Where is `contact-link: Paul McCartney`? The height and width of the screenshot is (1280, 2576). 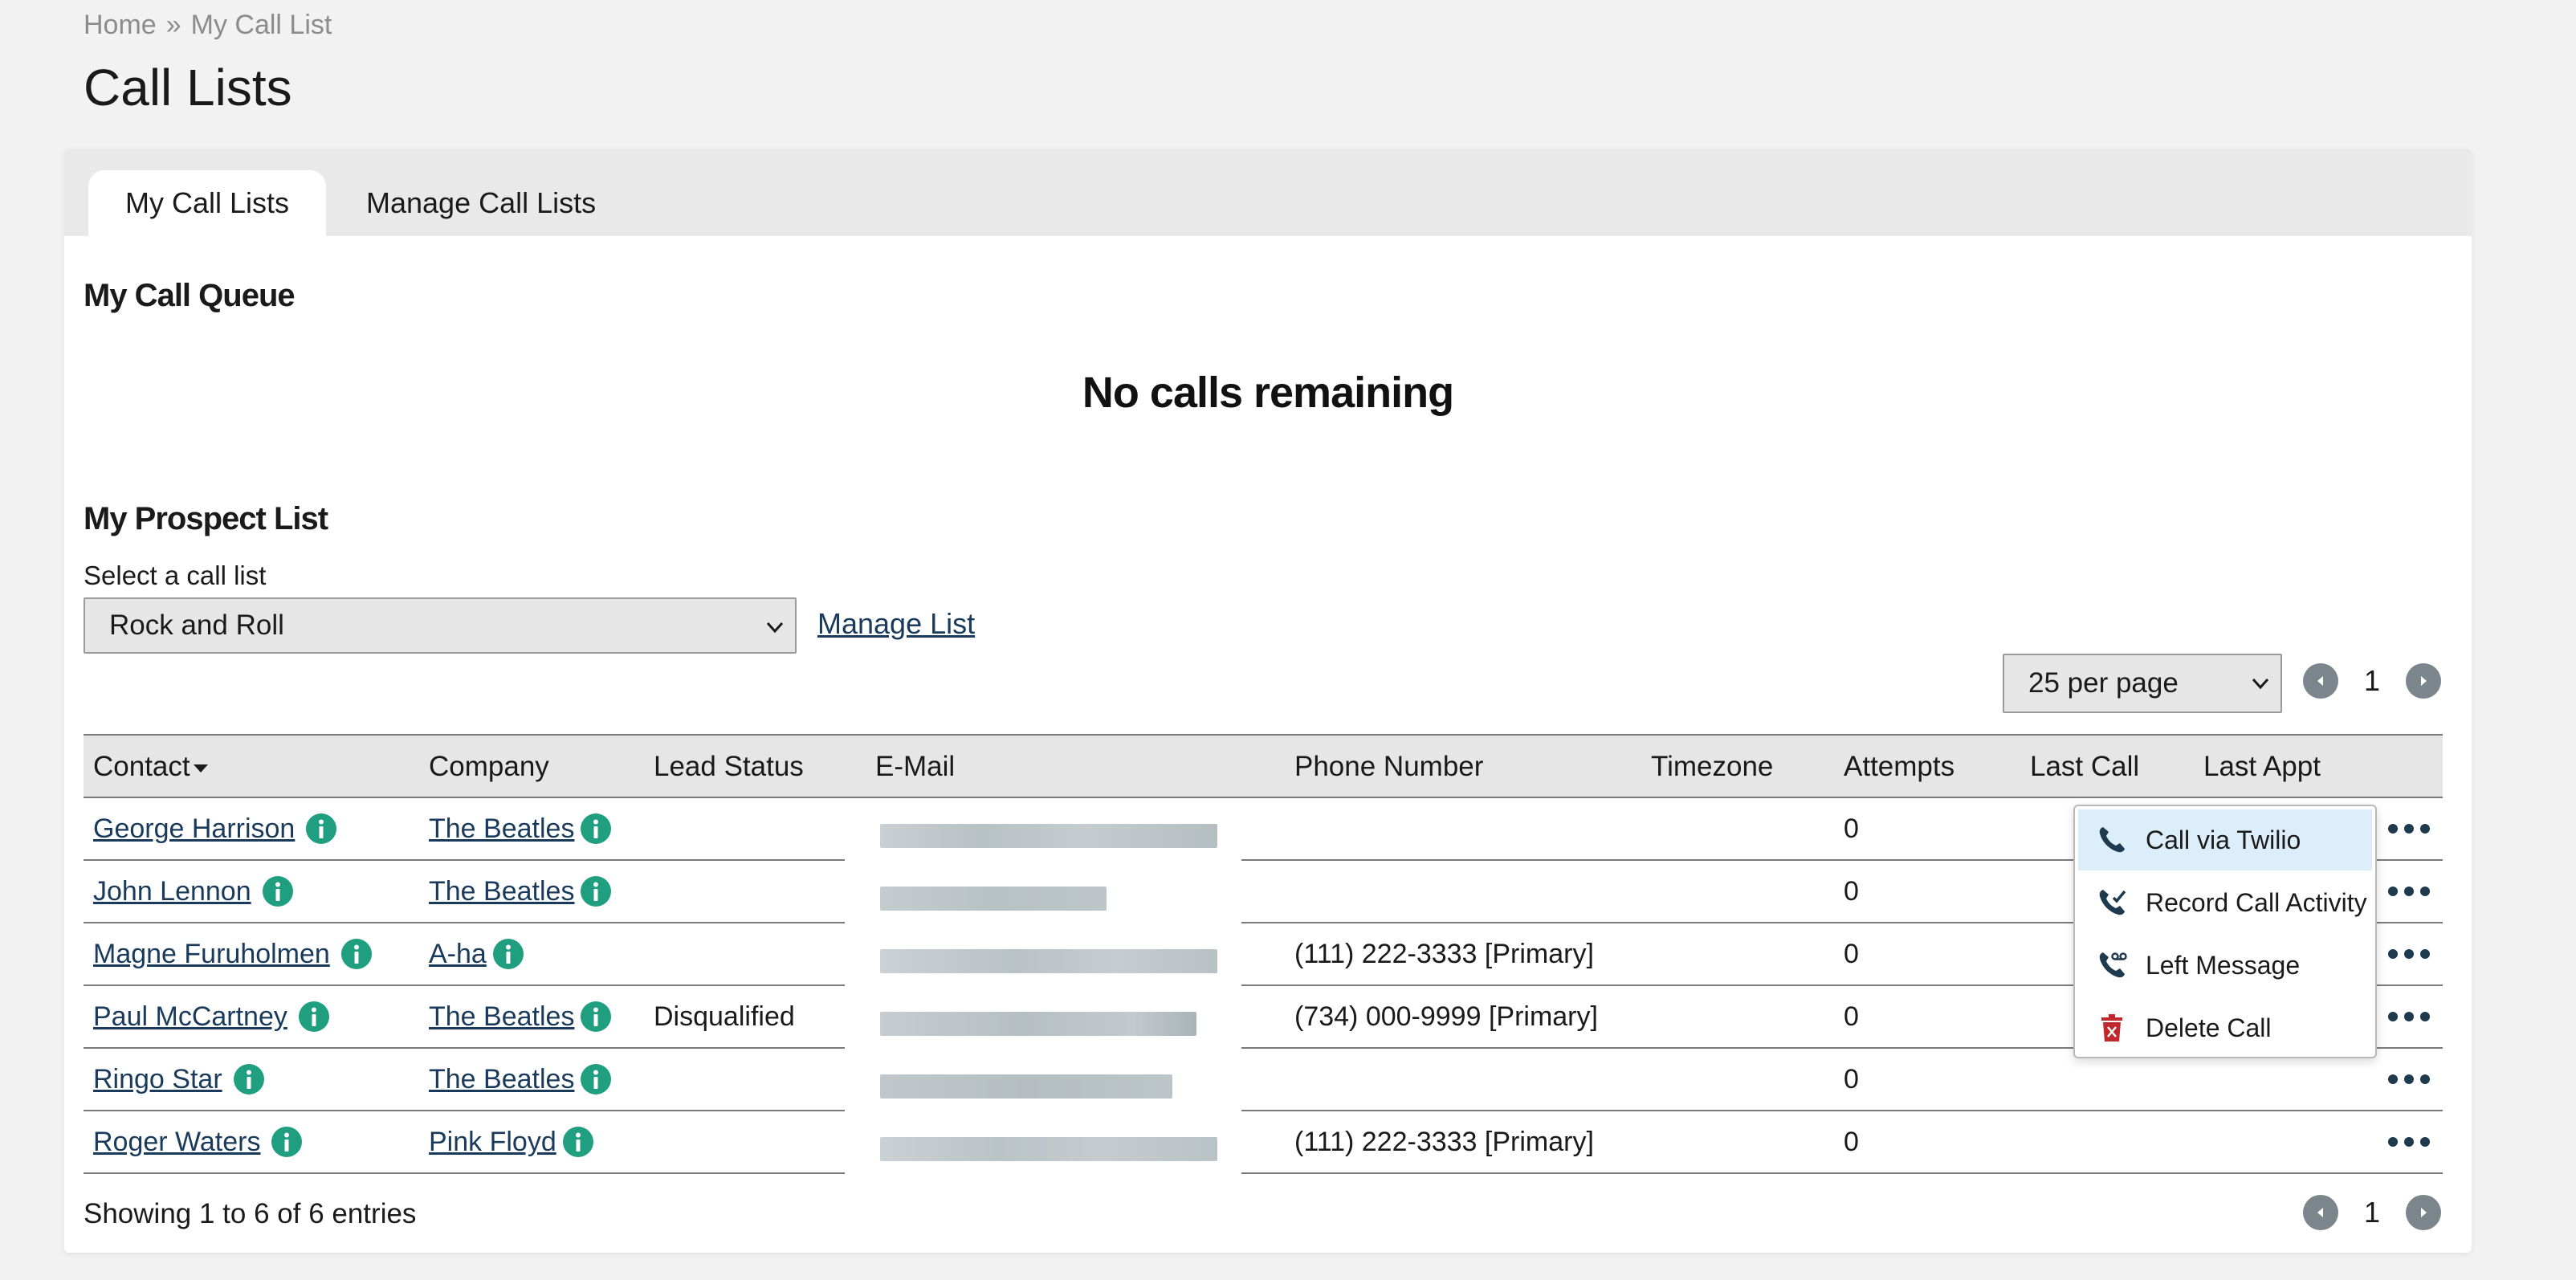 contact-link: Paul McCartney is located at coordinates (190, 1017).